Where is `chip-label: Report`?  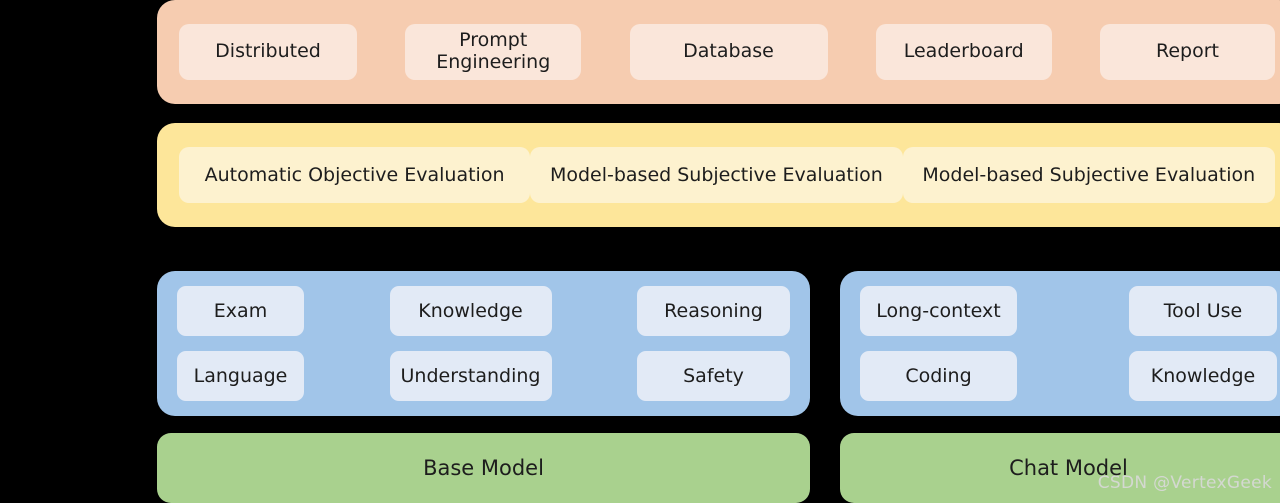
chip-label: Report is located at coordinates (1187, 51).